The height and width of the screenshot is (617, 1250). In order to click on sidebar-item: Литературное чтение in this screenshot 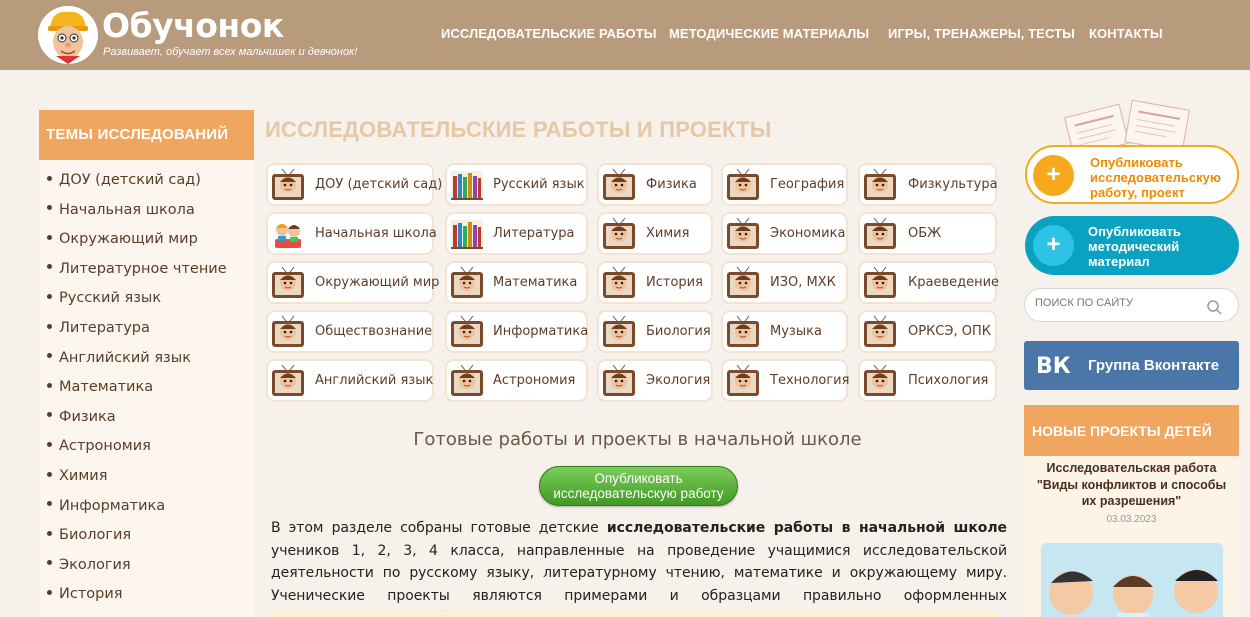, I will do `click(137, 269)`.